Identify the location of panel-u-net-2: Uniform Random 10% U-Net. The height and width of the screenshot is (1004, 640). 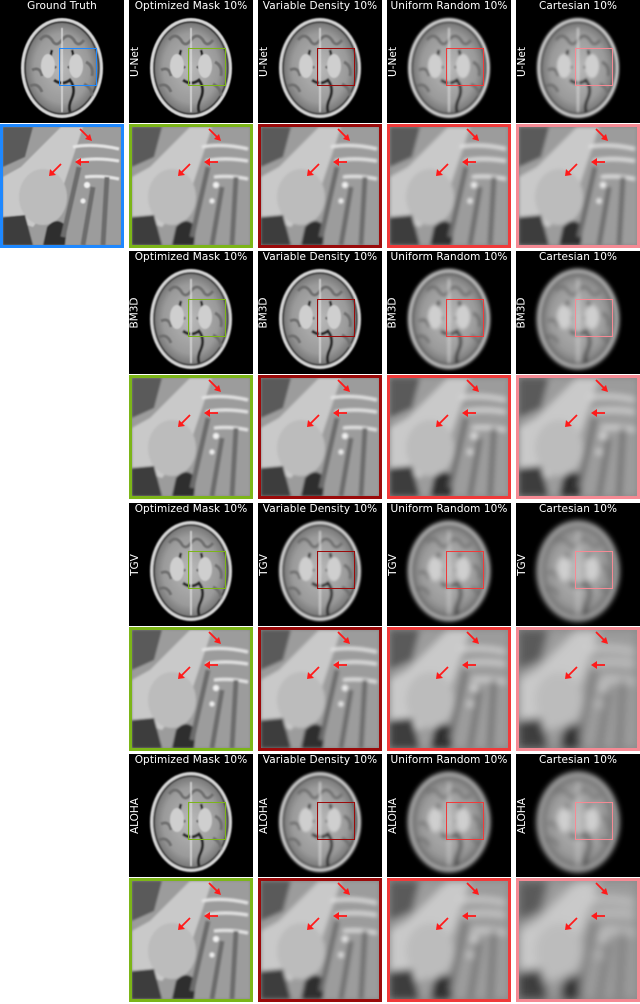
(449, 61).